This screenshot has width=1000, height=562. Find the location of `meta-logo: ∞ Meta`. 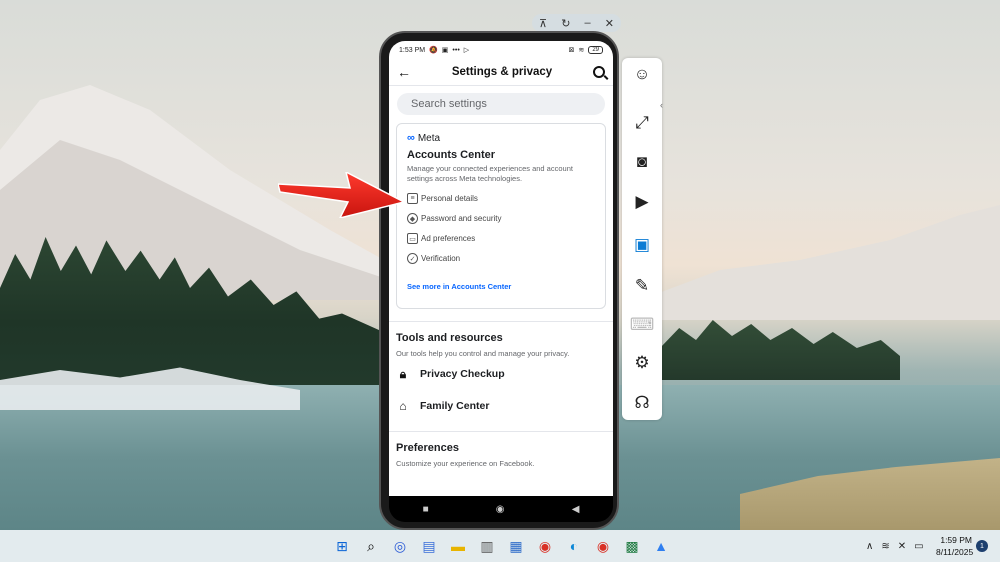

meta-logo: ∞ Meta is located at coordinates (501, 138).